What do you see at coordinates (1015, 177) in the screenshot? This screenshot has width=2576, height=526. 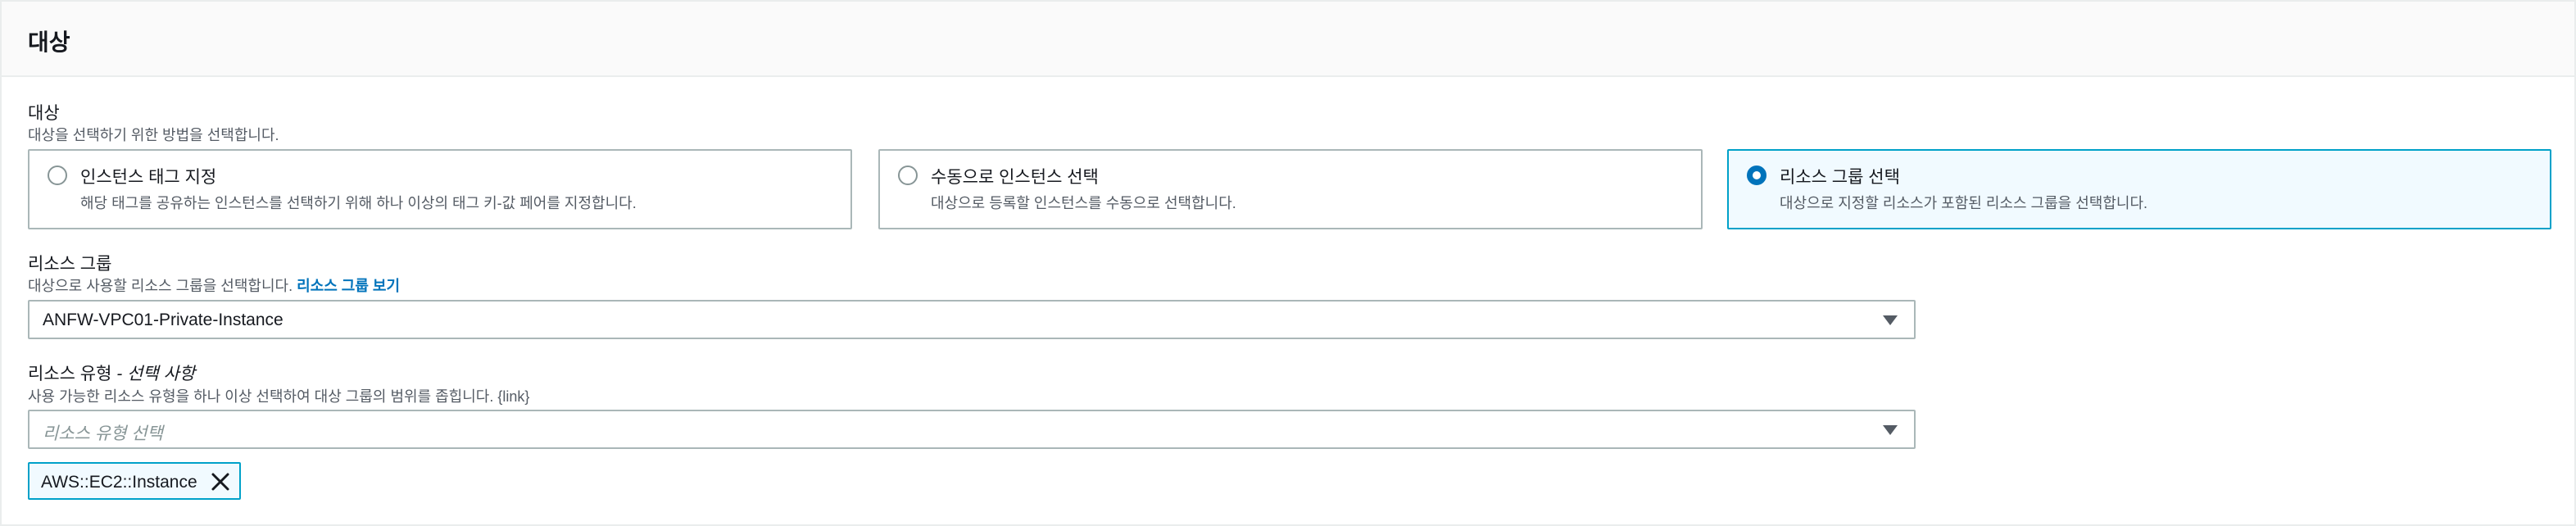 I see `tile-title: 수동으로 인스턴스 선택` at bounding box center [1015, 177].